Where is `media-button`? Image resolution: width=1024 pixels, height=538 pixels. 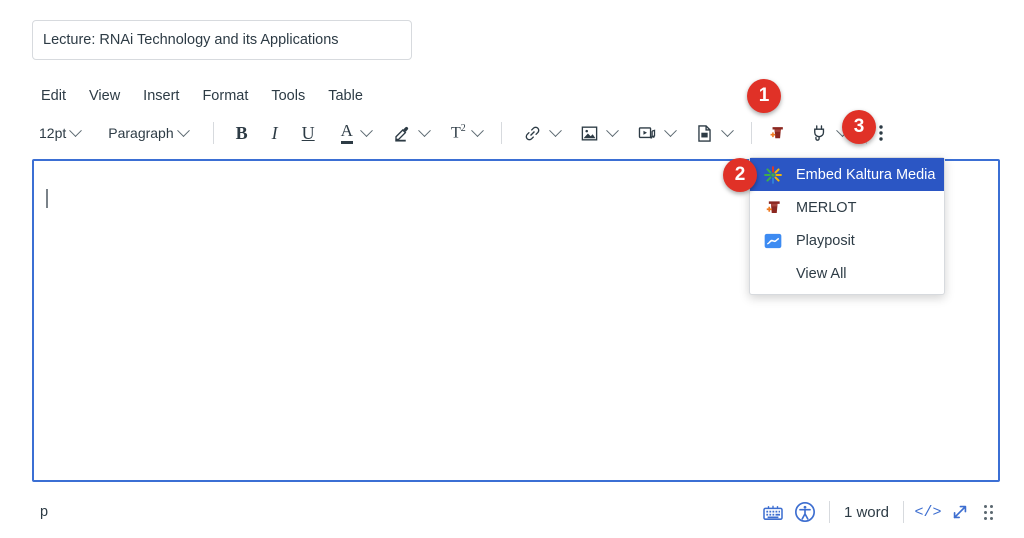 media-button is located at coordinates (656, 133).